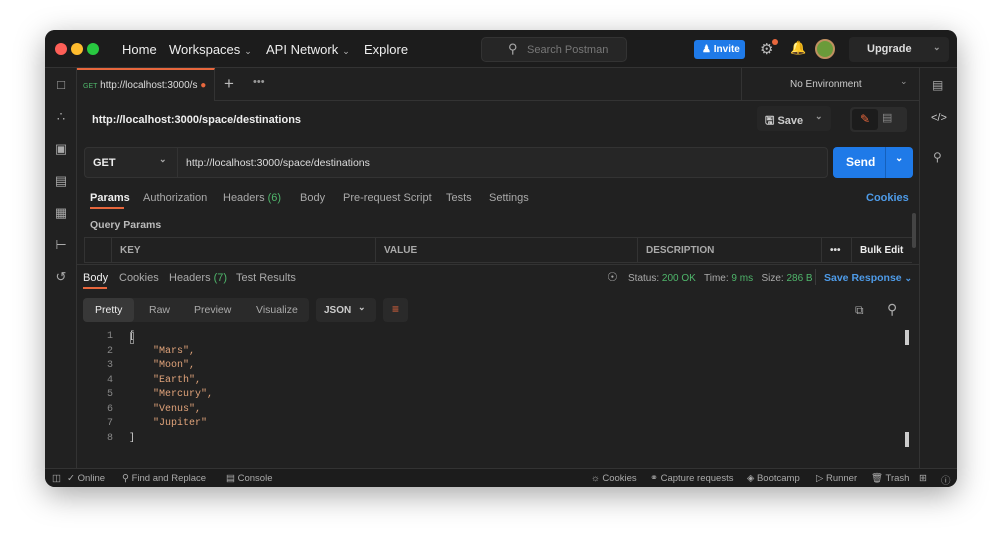  I want to click on upgrade-button: Upgrade ⌄, so click(899, 49).